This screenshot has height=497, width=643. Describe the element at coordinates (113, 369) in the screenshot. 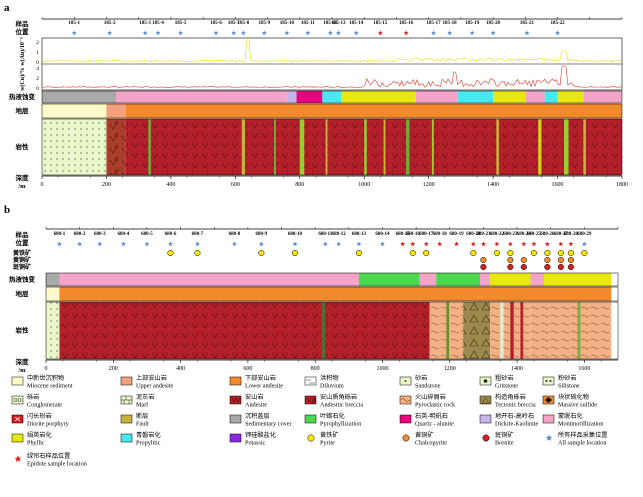

I see `depth-tick-label: 200` at that location.